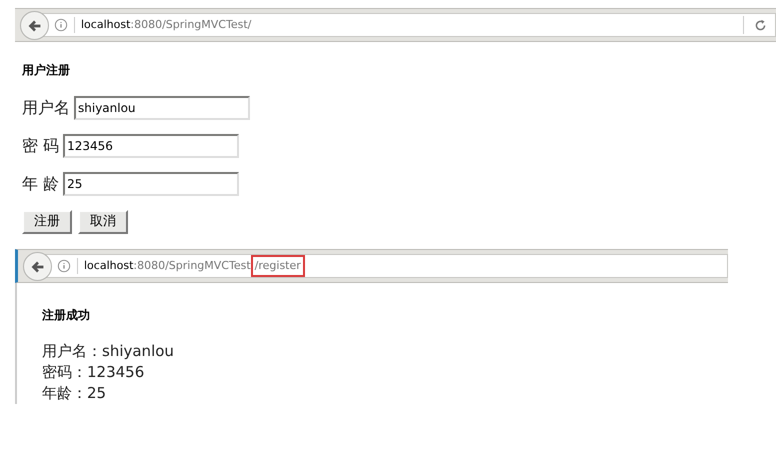 The width and height of the screenshot is (776, 453). I want to click on reload-icon, so click(760, 25).